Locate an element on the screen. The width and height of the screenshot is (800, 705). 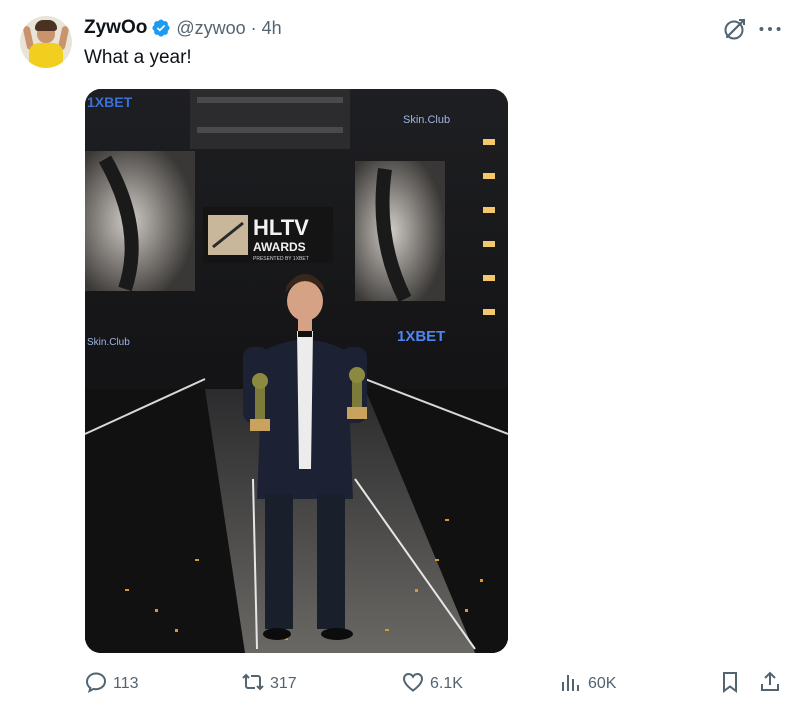
grok-icon is located at coordinates (735, 29).